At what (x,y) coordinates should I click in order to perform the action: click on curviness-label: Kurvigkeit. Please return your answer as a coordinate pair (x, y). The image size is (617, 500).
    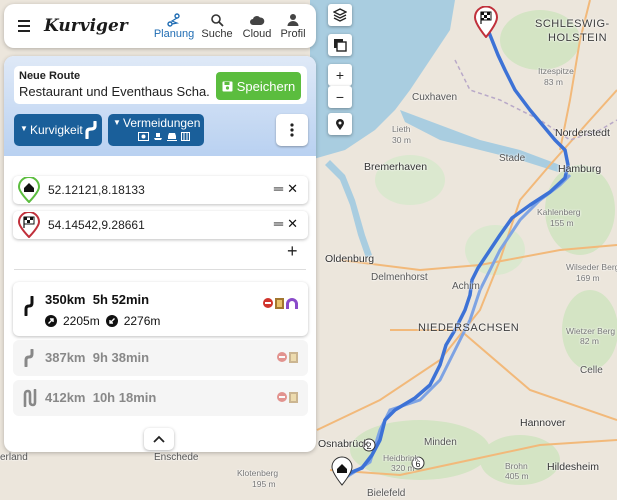
    Looking at the image, I should click on (56, 130).